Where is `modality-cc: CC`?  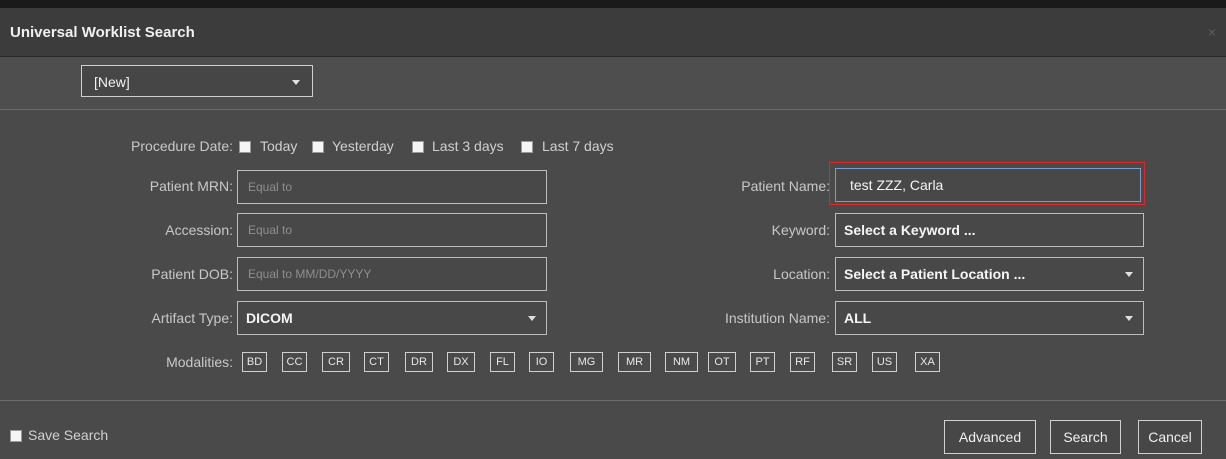
modality-cc: CC is located at coordinates (294, 362).